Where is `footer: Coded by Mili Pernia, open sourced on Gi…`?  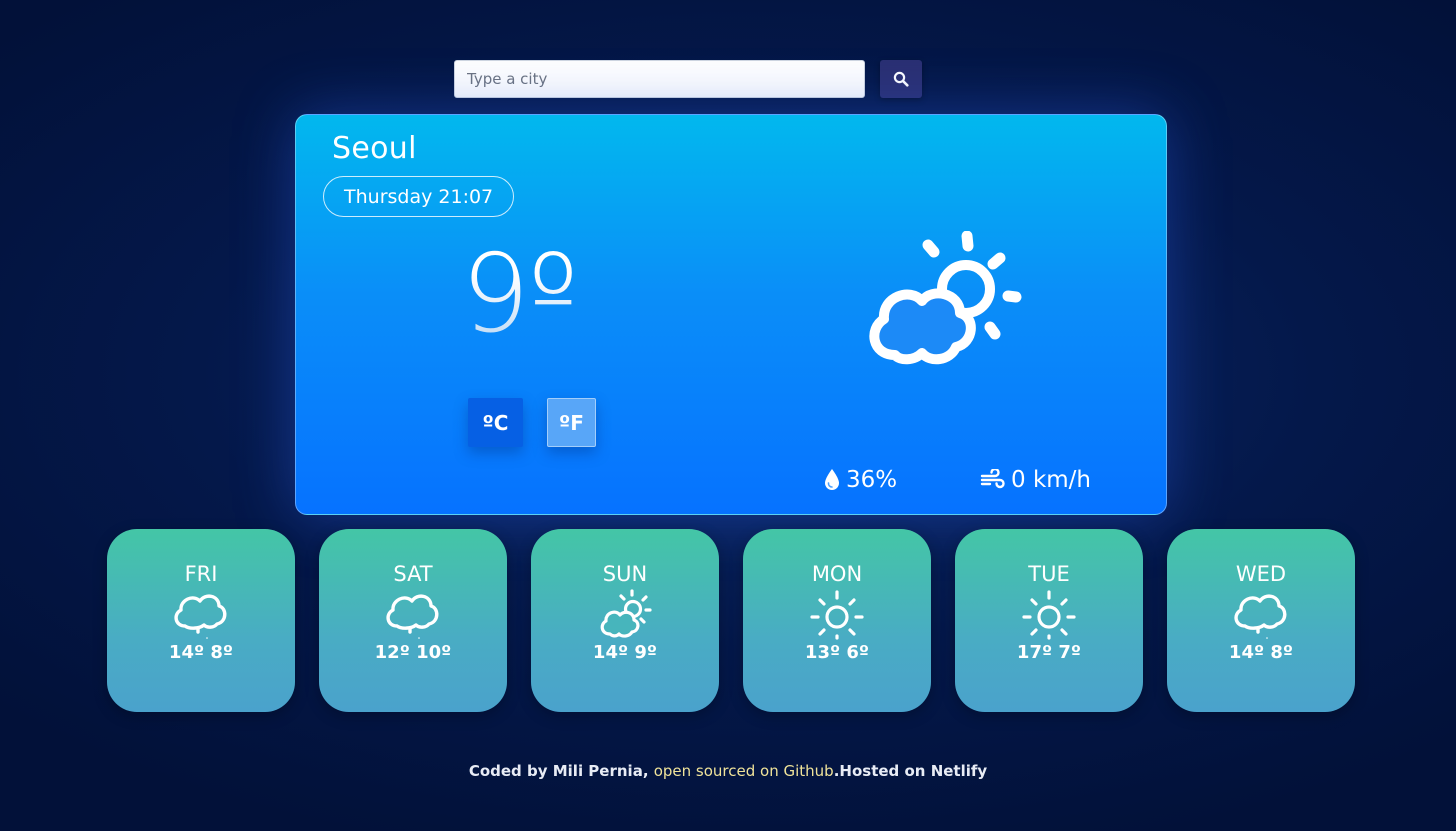 footer: Coded by Mili Pernia, open sourced on Gi… is located at coordinates (728, 771).